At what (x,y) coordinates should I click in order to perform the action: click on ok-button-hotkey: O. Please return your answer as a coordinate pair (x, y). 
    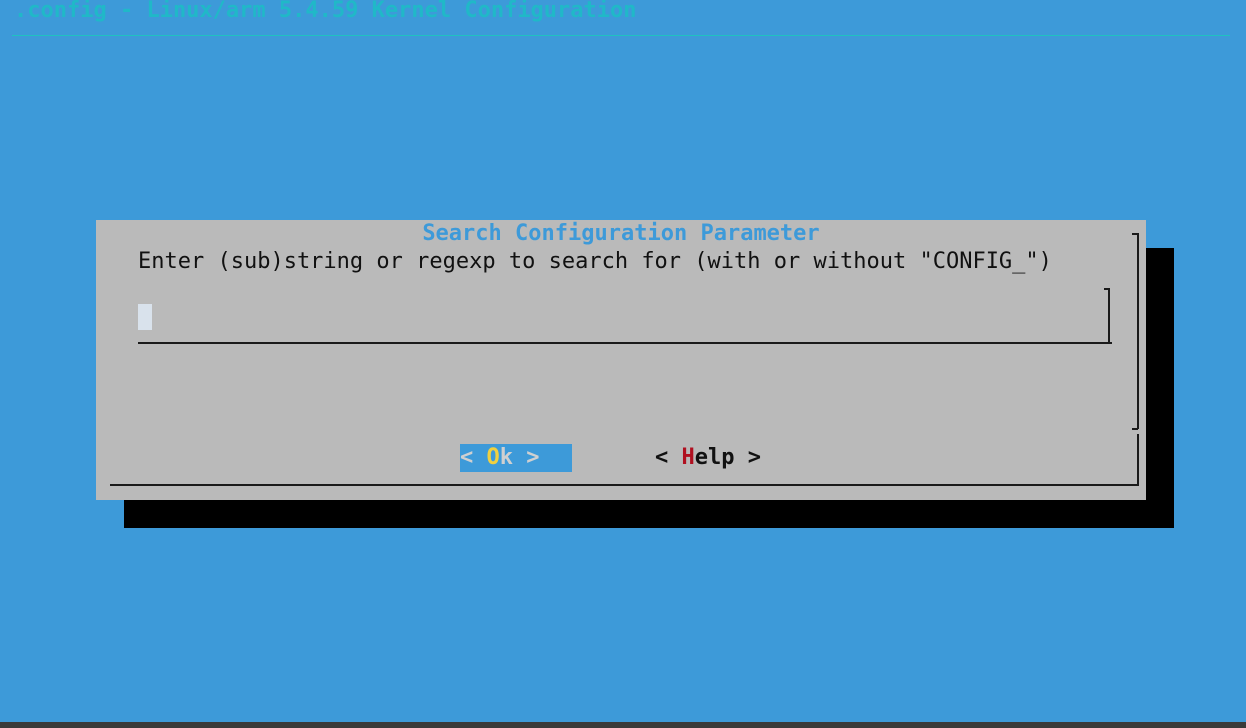
    Looking at the image, I should click on (493, 457).